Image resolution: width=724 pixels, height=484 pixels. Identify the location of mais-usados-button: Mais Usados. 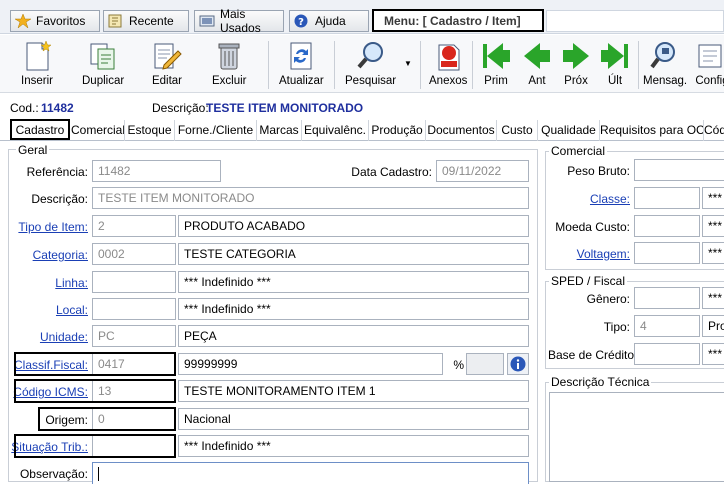
(239, 21).